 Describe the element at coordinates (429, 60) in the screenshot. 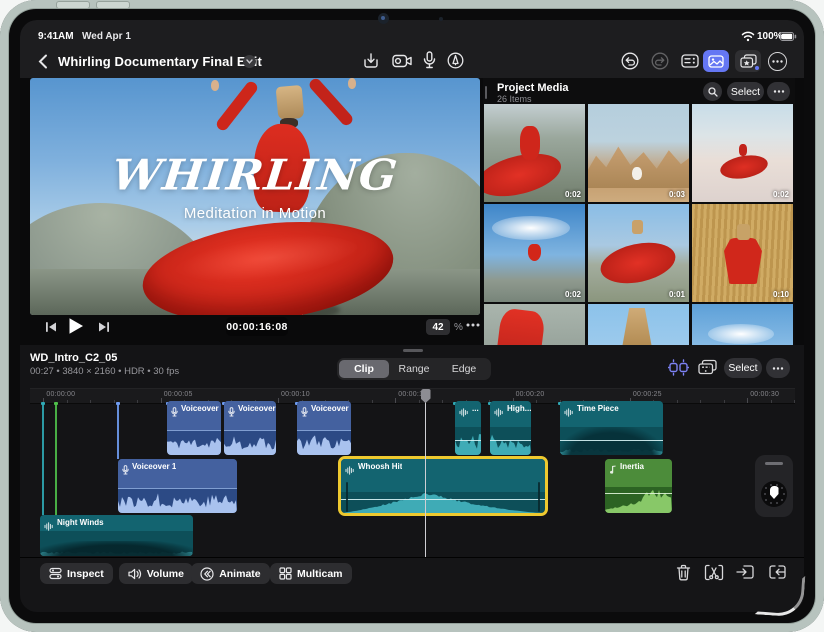

I see `microphone-icon` at that location.